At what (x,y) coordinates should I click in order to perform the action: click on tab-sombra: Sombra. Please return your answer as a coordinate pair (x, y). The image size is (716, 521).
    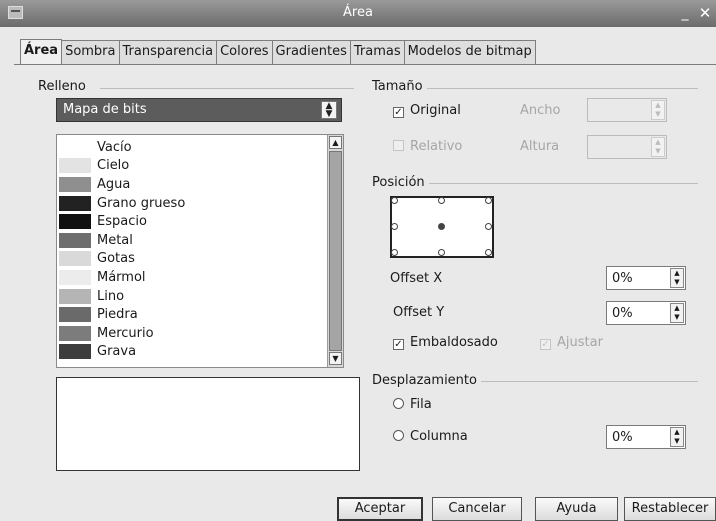
    Looking at the image, I should click on (90, 52).